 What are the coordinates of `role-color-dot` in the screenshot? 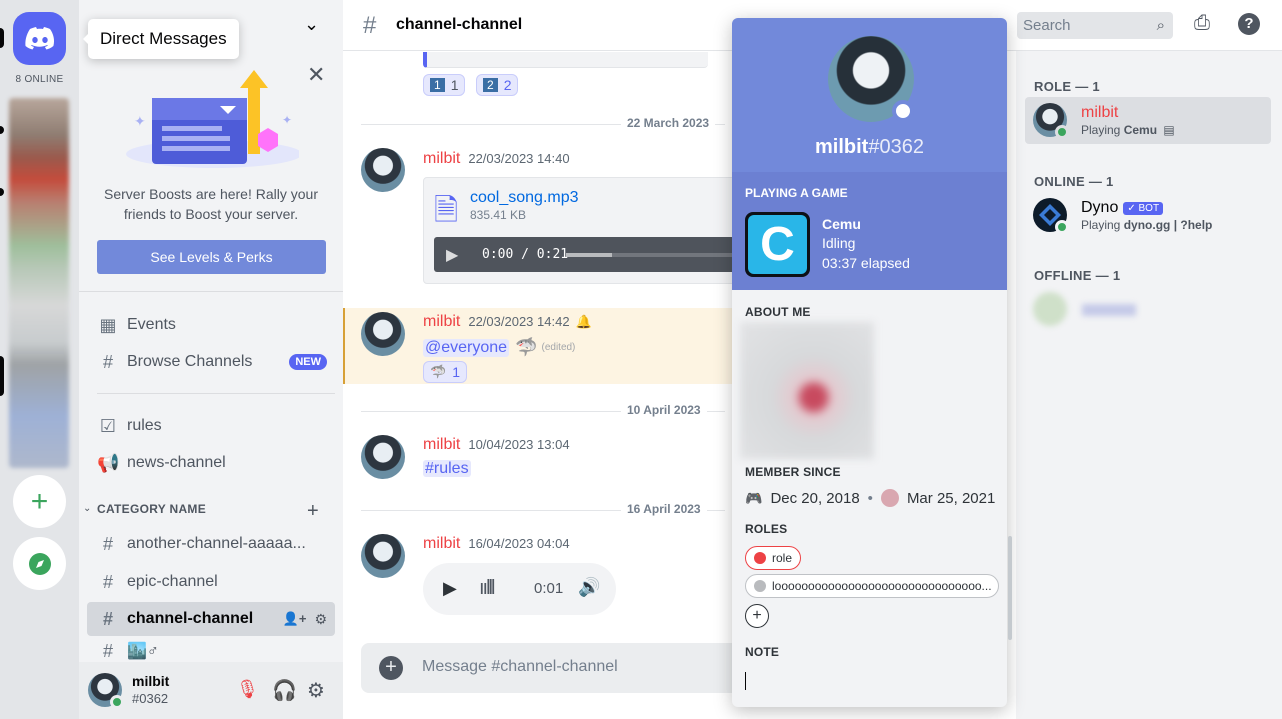 It's located at (760, 558).